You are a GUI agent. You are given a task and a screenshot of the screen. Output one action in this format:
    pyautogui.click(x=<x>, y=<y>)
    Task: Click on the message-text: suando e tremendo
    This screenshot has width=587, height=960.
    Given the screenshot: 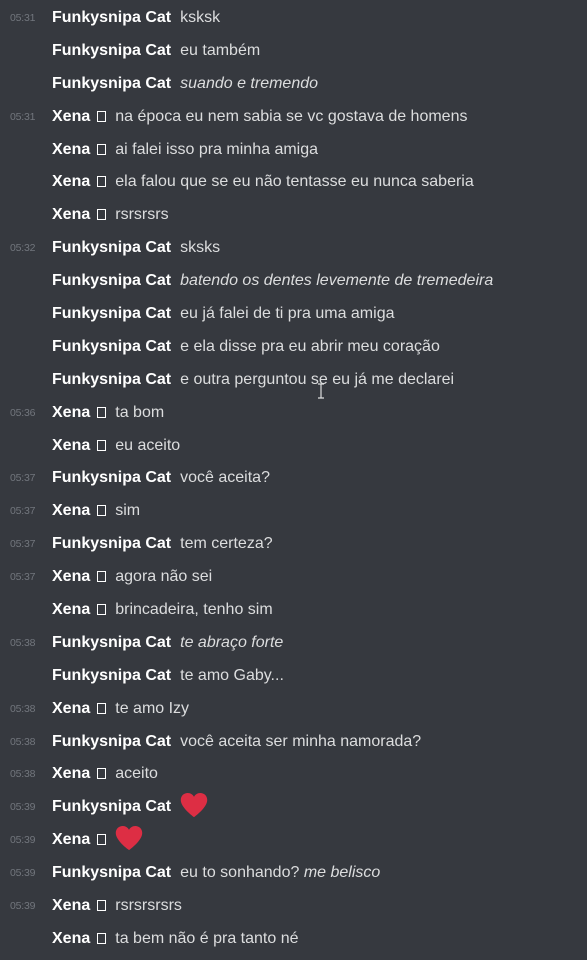 What is the action you would take?
    pyautogui.click(x=249, y=83)
    